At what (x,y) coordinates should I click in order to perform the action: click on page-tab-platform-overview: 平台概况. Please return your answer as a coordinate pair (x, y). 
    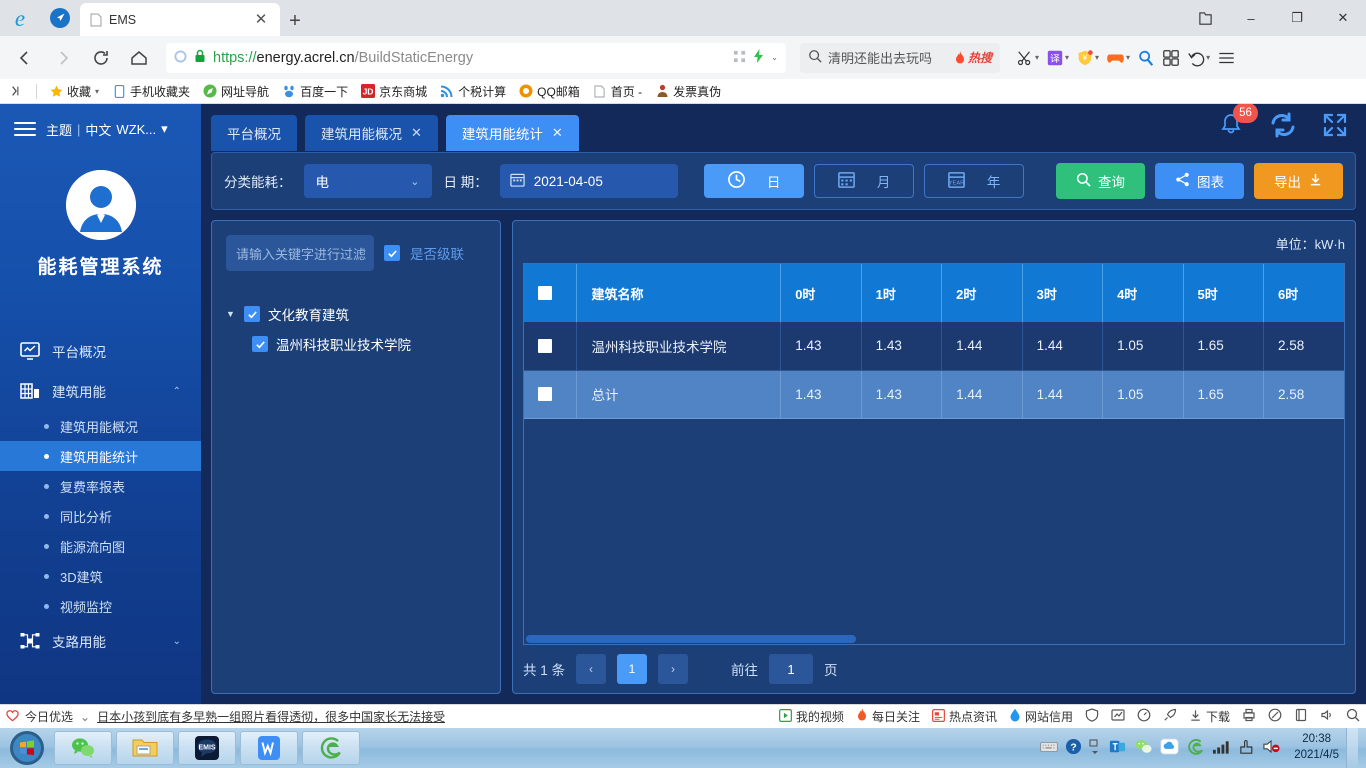
    Looking at the image, I should click on (254, 132).